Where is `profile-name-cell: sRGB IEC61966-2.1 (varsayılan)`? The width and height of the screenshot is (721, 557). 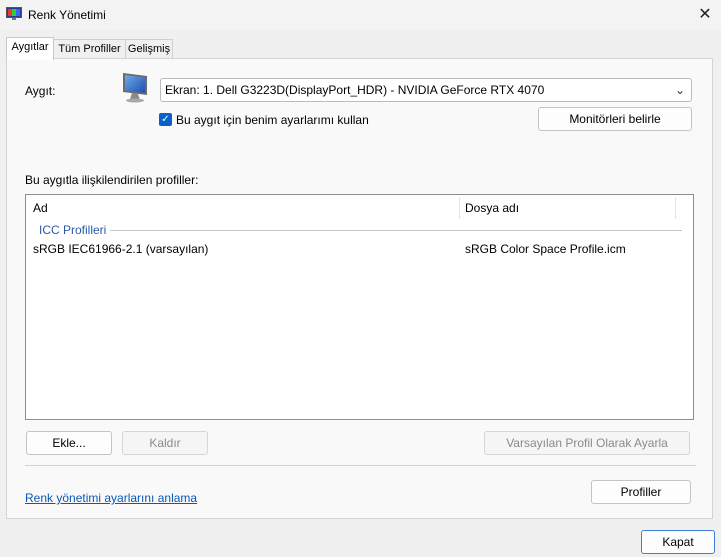 profile-name-cell: sRGB IEC61966-2.1 (varsayılan) is located at coordinates (121, 249).